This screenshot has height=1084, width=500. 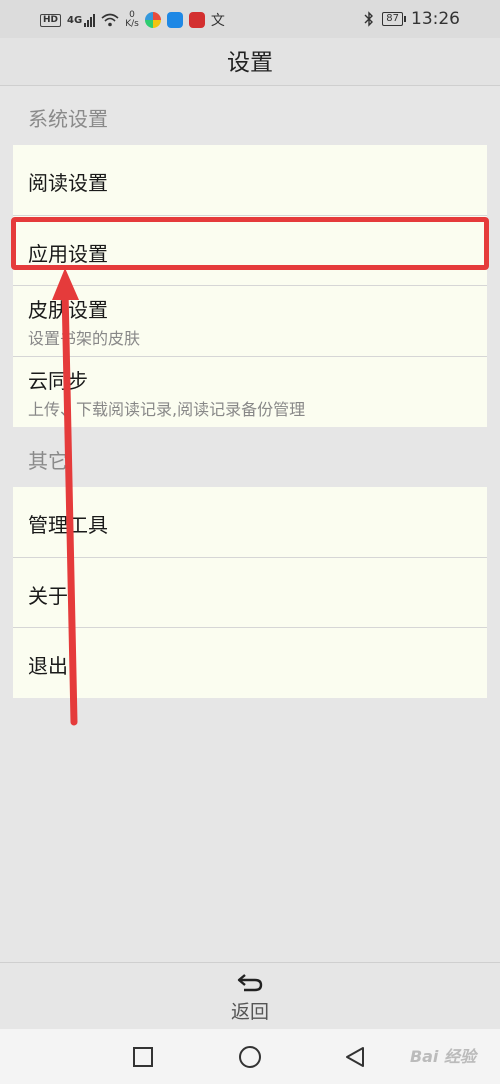 What do you see at coordinates (250, 982) in the screenshot?
I see `back-arrow-icon` at bounding box center [250, 982].